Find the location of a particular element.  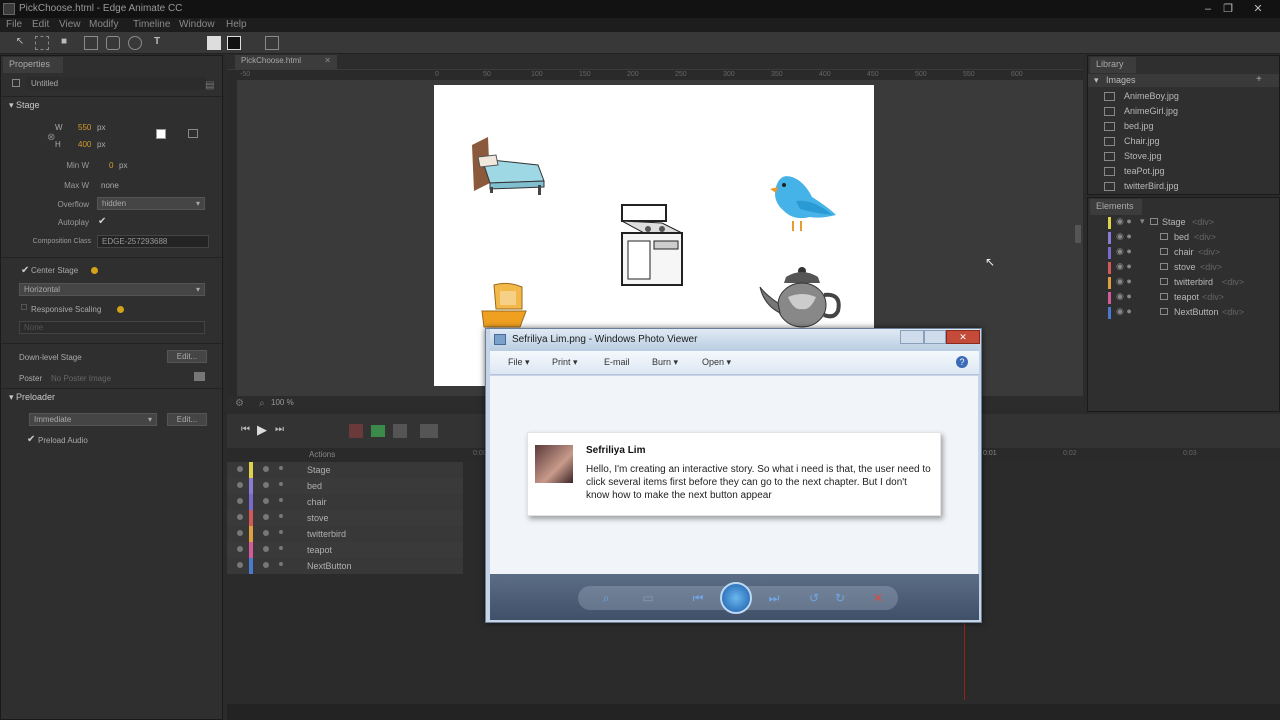

gear-icon: ⚙ is located at coordinates (239, 403).